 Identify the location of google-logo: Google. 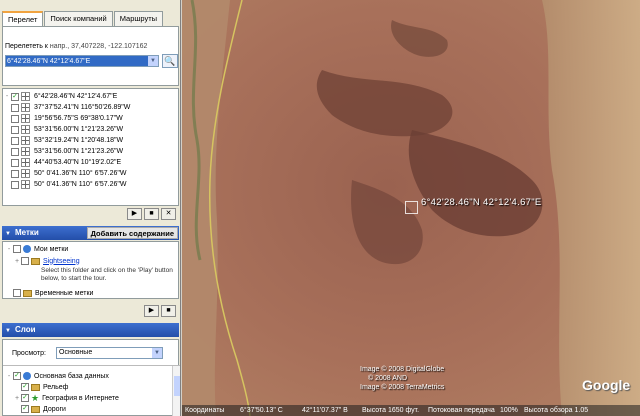
(606, 385).